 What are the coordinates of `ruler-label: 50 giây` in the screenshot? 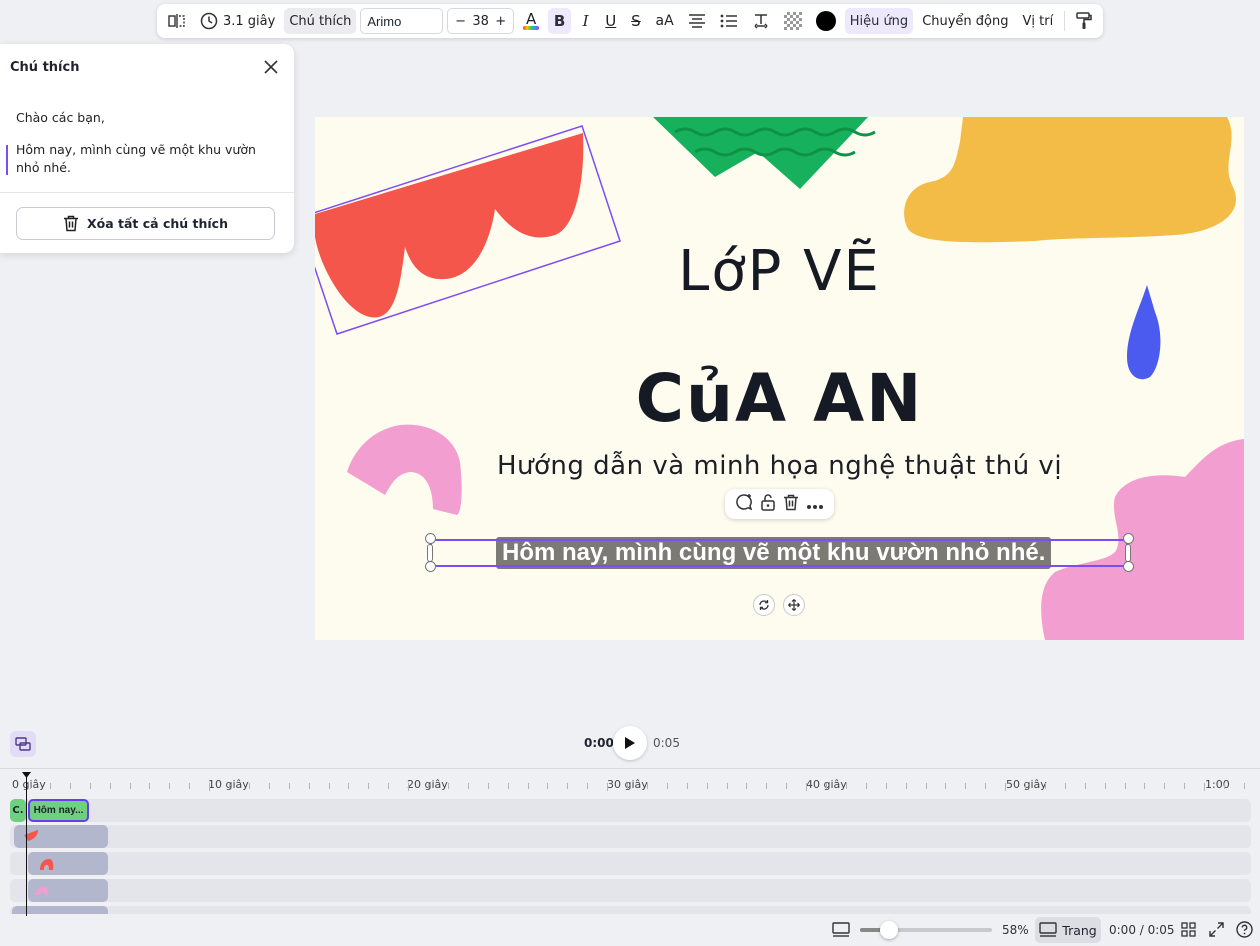 It's located at (1026, 784).